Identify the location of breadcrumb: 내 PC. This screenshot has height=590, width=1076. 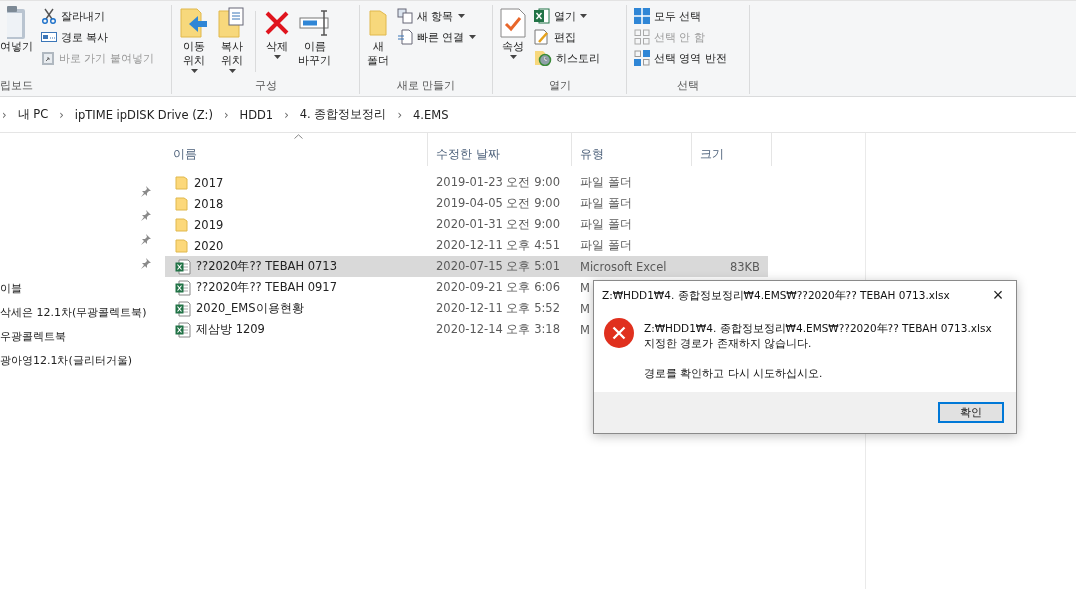
(33, 114).